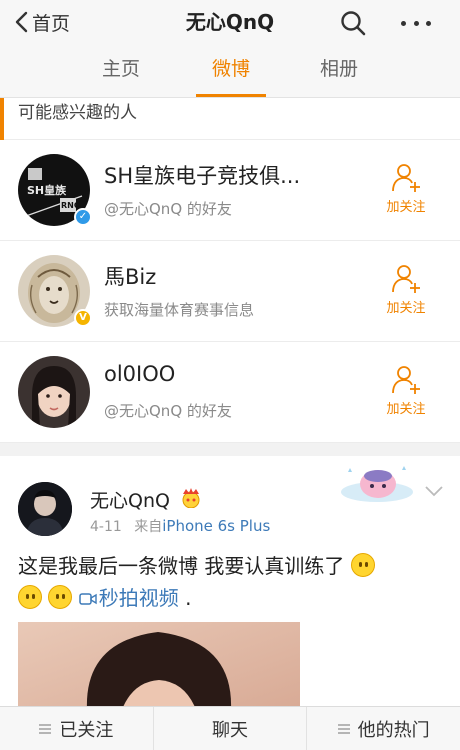 This screenshot has width=460, height=750. Describe the element at coordinates (191, 498) in the screenshot. I see `crown-emoji-icon` at that location.